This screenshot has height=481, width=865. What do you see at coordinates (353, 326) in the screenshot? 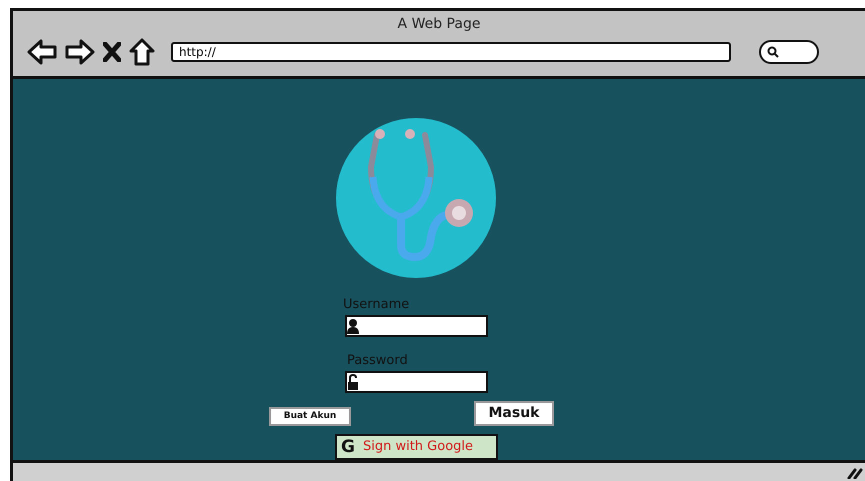
I see `user-icon` at bounding box center [353, 326].